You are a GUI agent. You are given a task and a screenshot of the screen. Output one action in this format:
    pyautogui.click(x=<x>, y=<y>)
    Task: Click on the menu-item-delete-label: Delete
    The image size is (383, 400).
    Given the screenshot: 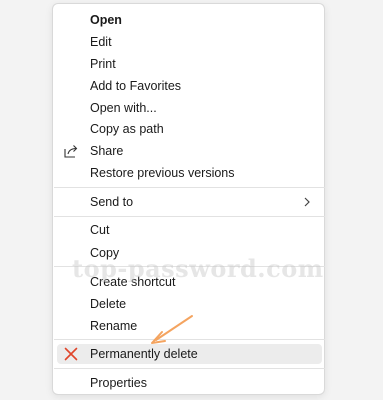 What is the action you would take?
    pyautogui.click(x=108, y=304)
    